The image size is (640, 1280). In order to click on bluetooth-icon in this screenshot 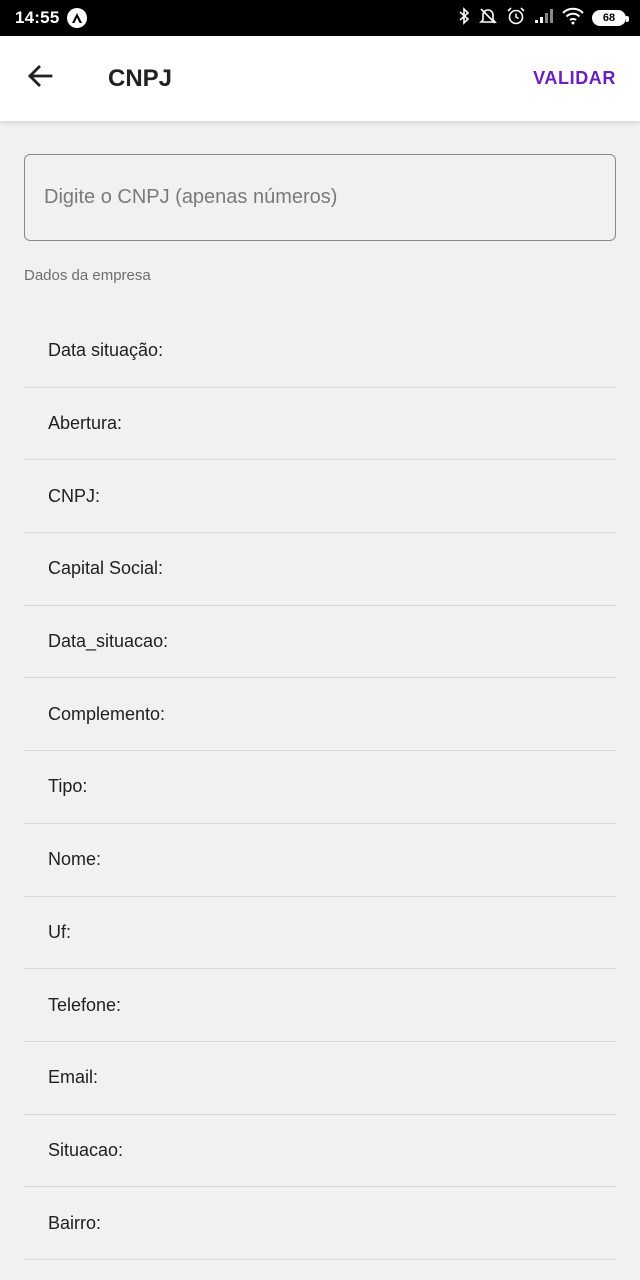, I will do `click(464, 18)`.